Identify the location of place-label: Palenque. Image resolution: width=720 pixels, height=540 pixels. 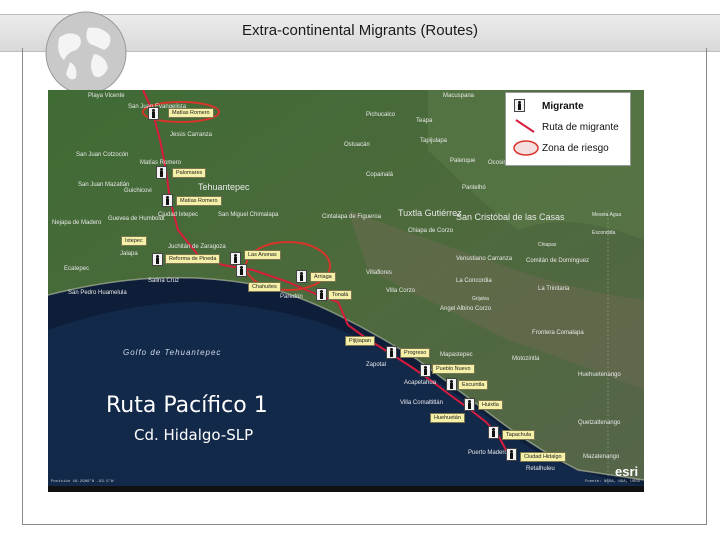
(463, 161).